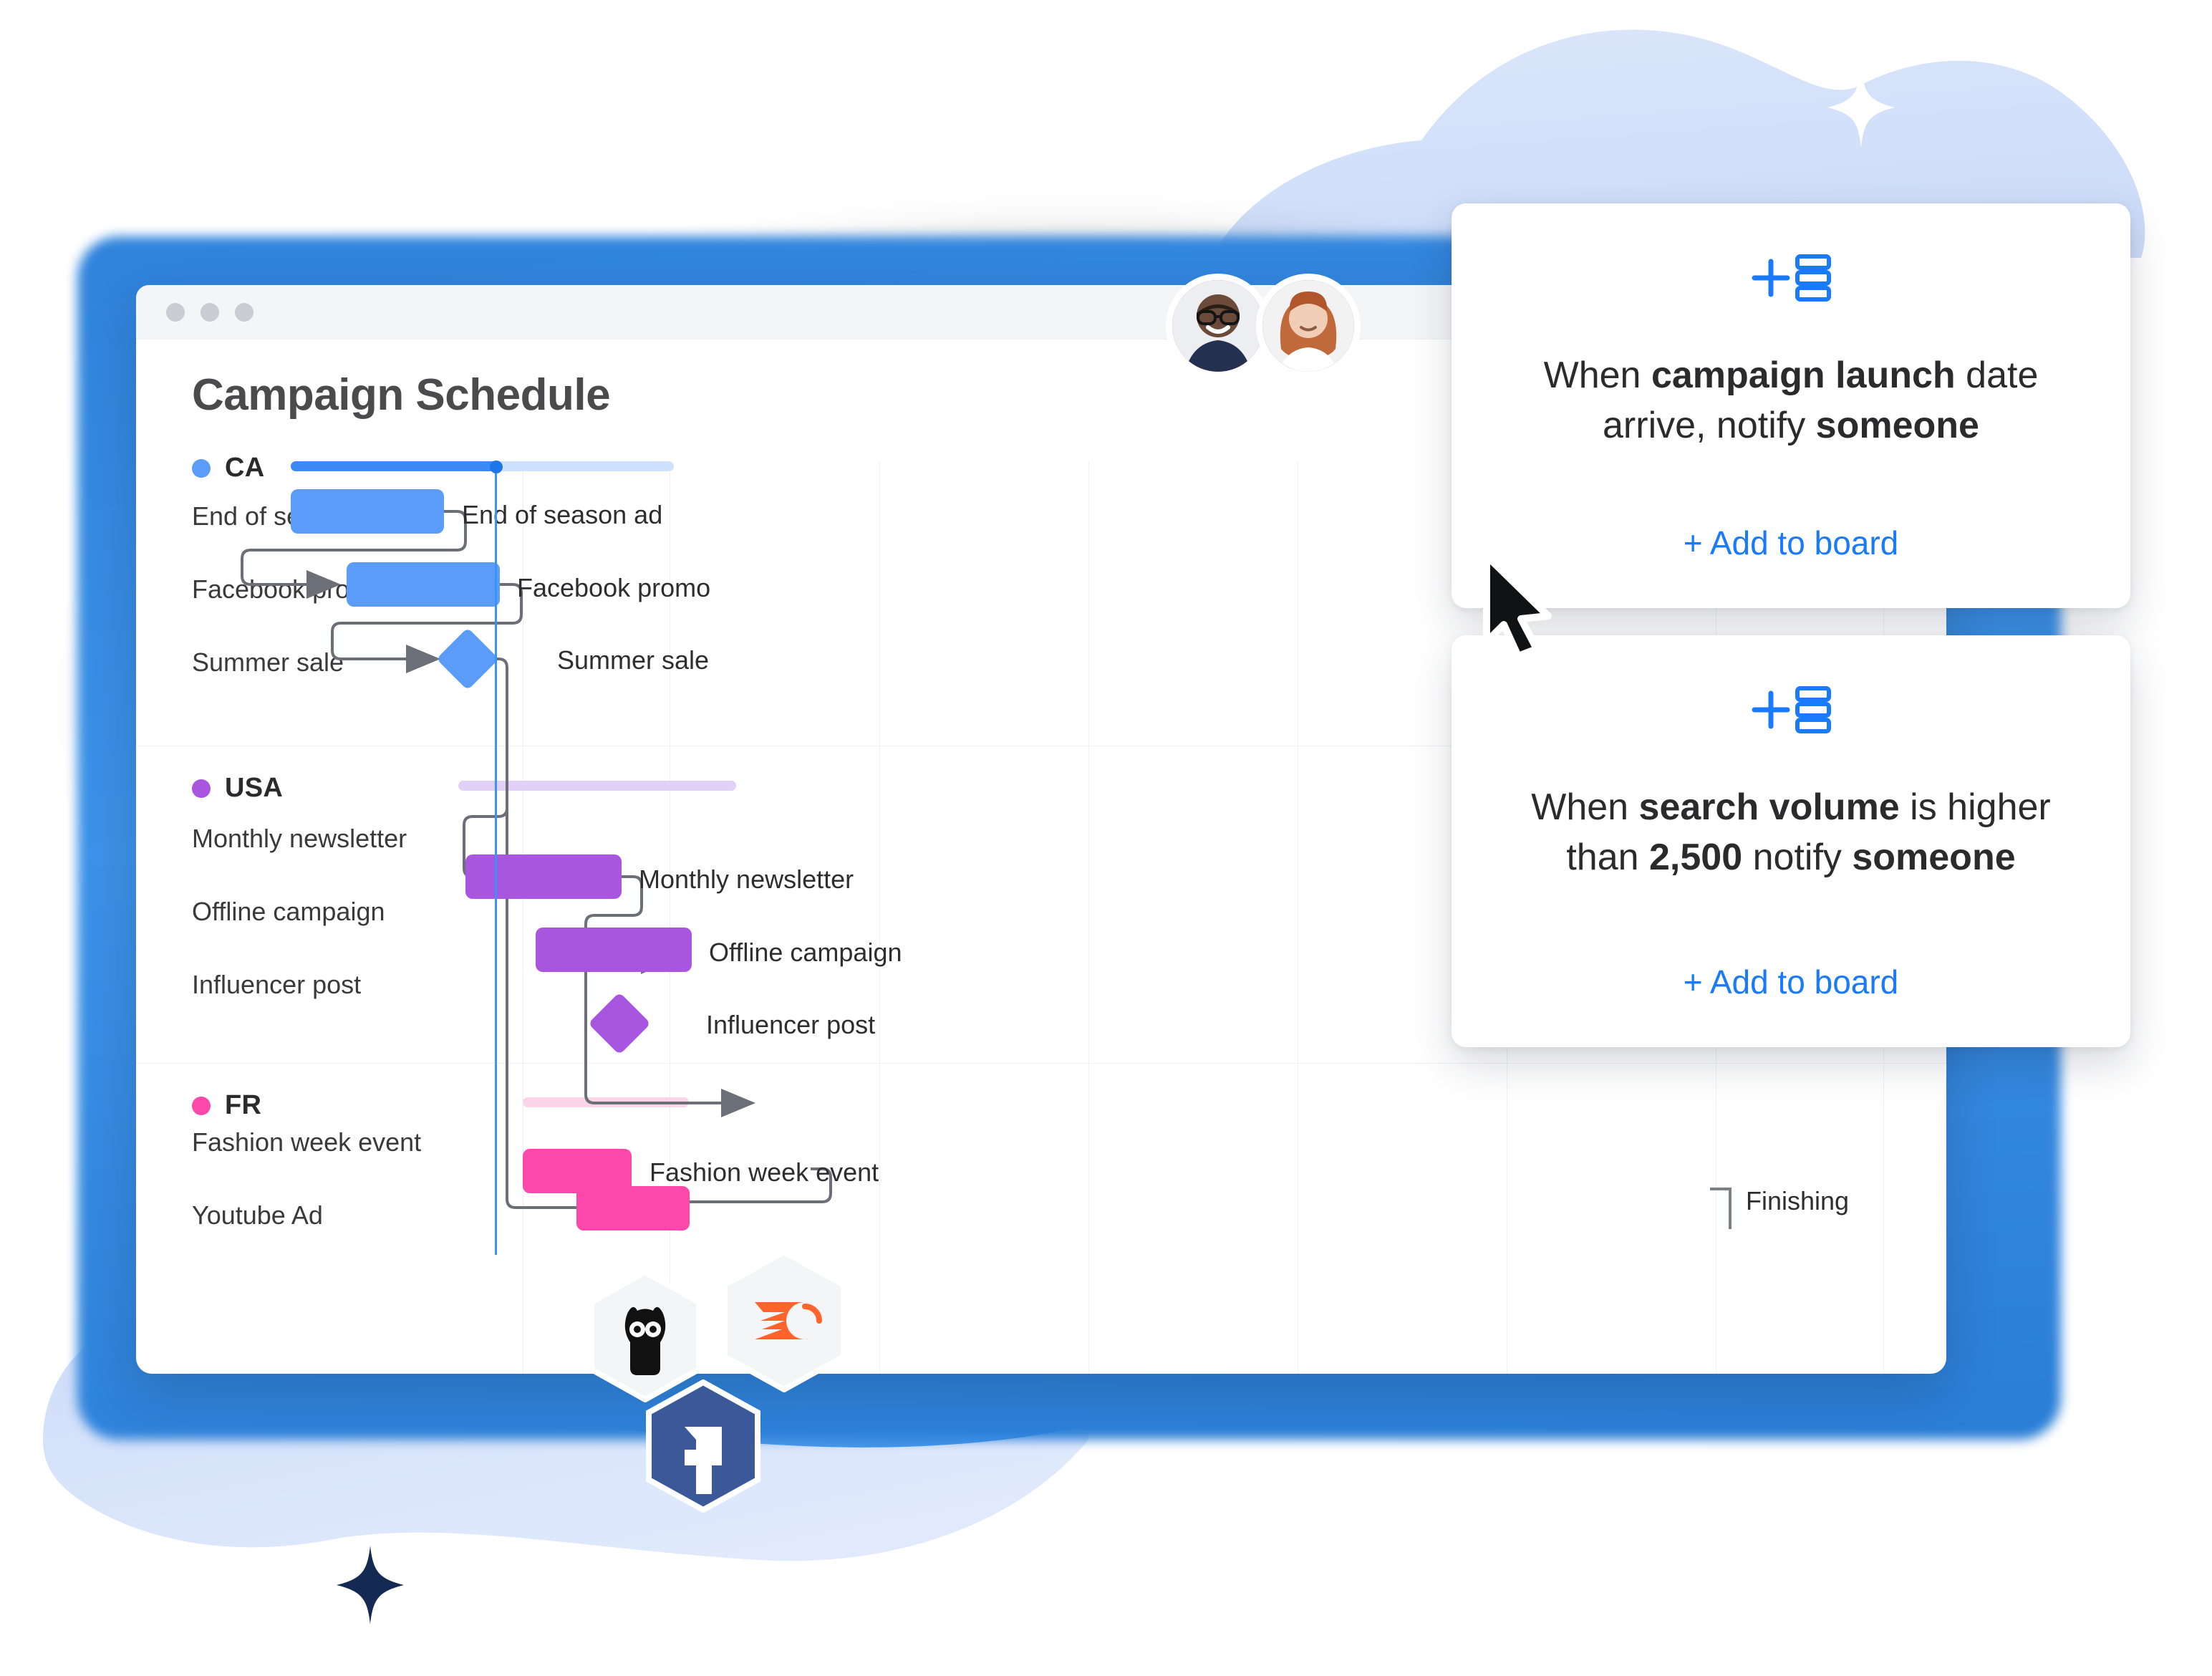 The width and height of the screenshot is (2212, 1676). Describe the element at coordinates (1522, 605) in the screenshot. I see `mouse-cursor-icon` at that location.